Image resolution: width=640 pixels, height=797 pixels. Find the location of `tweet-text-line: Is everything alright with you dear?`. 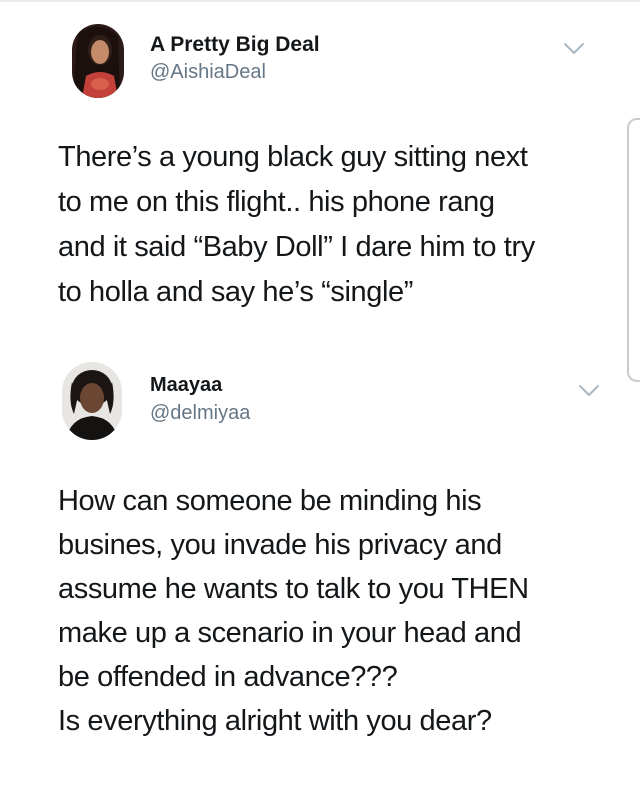

tweet-text-line: Is everything alright with you dear? is located at coordinates (275, 721).